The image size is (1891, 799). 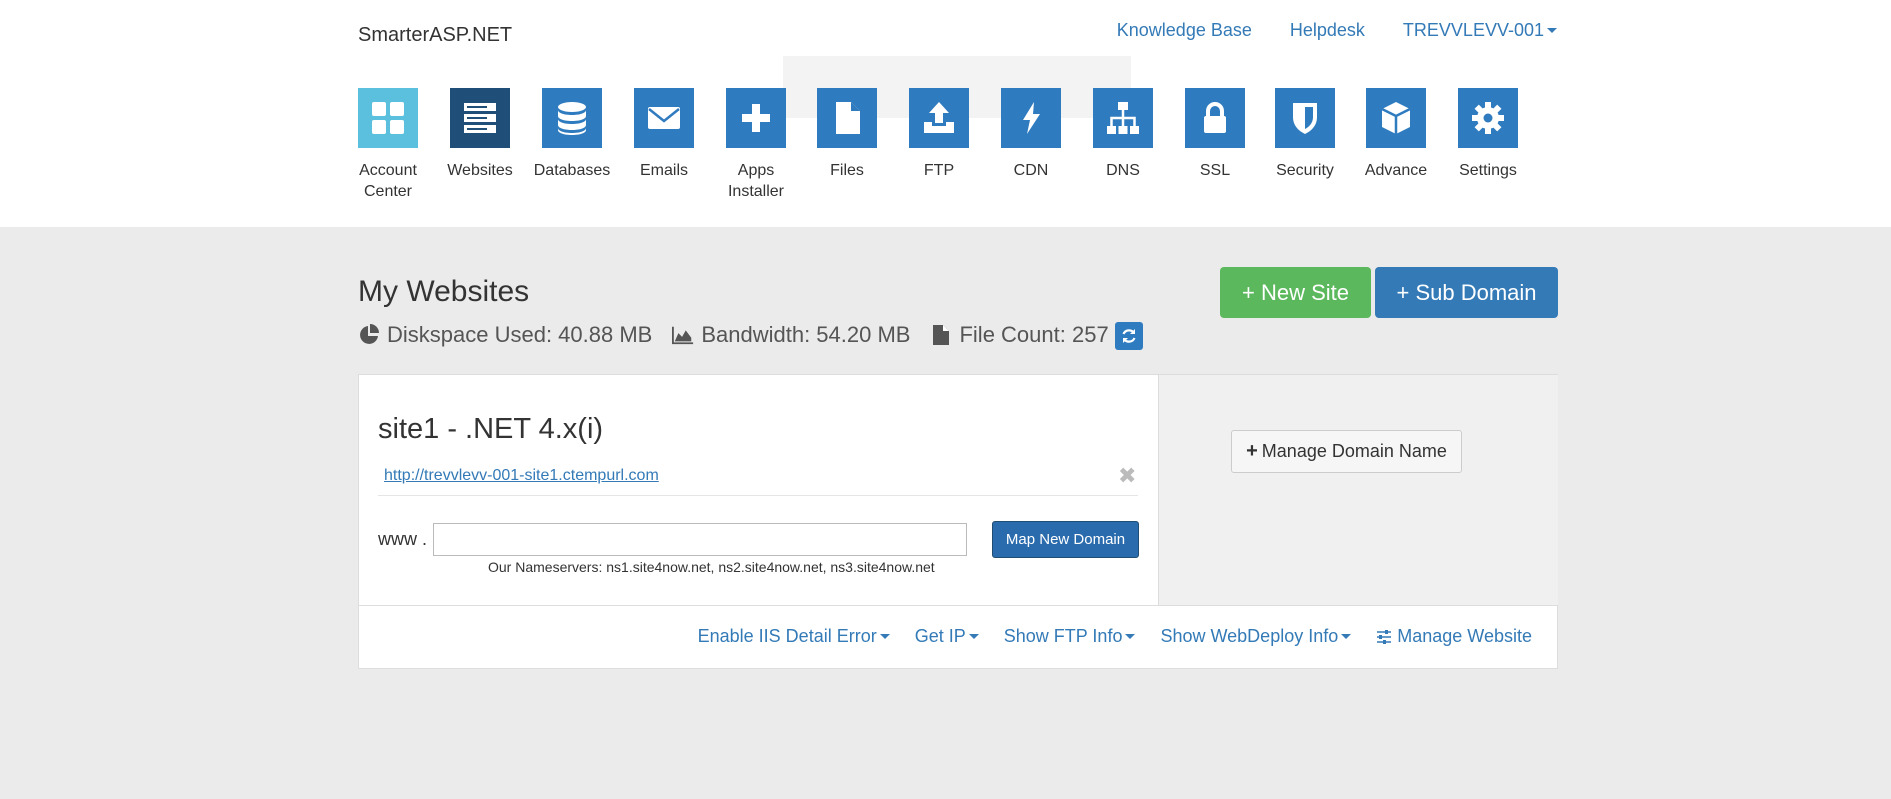 I want to click on helpdesk-link: Helpdesk, so click(x=1327, y=30).